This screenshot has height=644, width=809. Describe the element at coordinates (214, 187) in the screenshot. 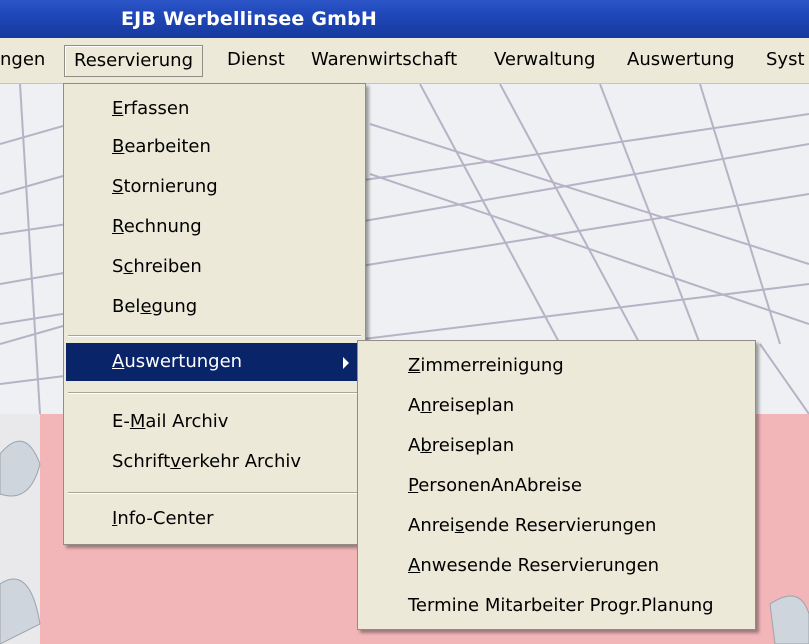

I see `menu-item-stornierung: Stornierung` at that location.